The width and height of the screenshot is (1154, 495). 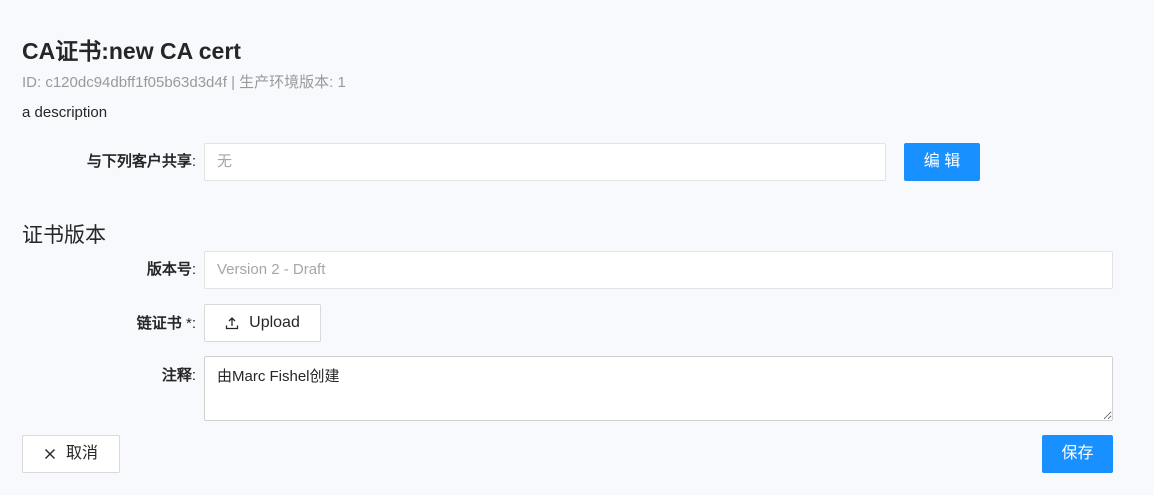 What do you see at coordinates (193, 375) in the screenshot?
I see `notes-label-colon: :` at bounding box center [193, 375].